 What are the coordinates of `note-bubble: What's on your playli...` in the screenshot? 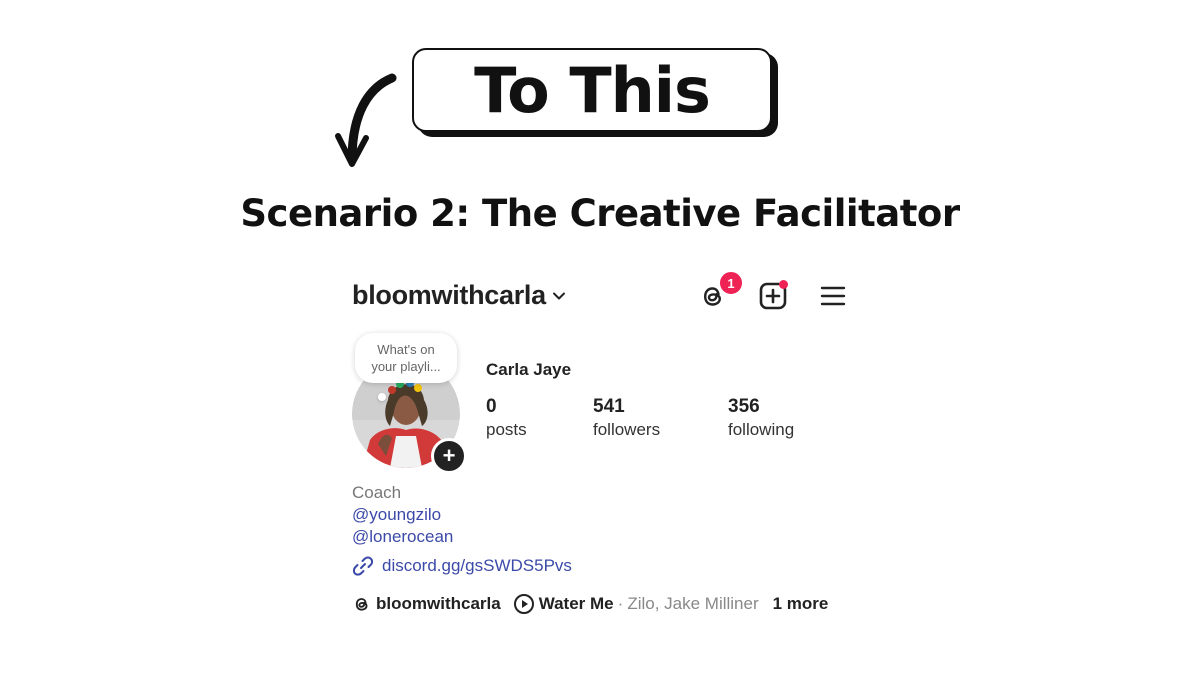 It's located at (406, 358).